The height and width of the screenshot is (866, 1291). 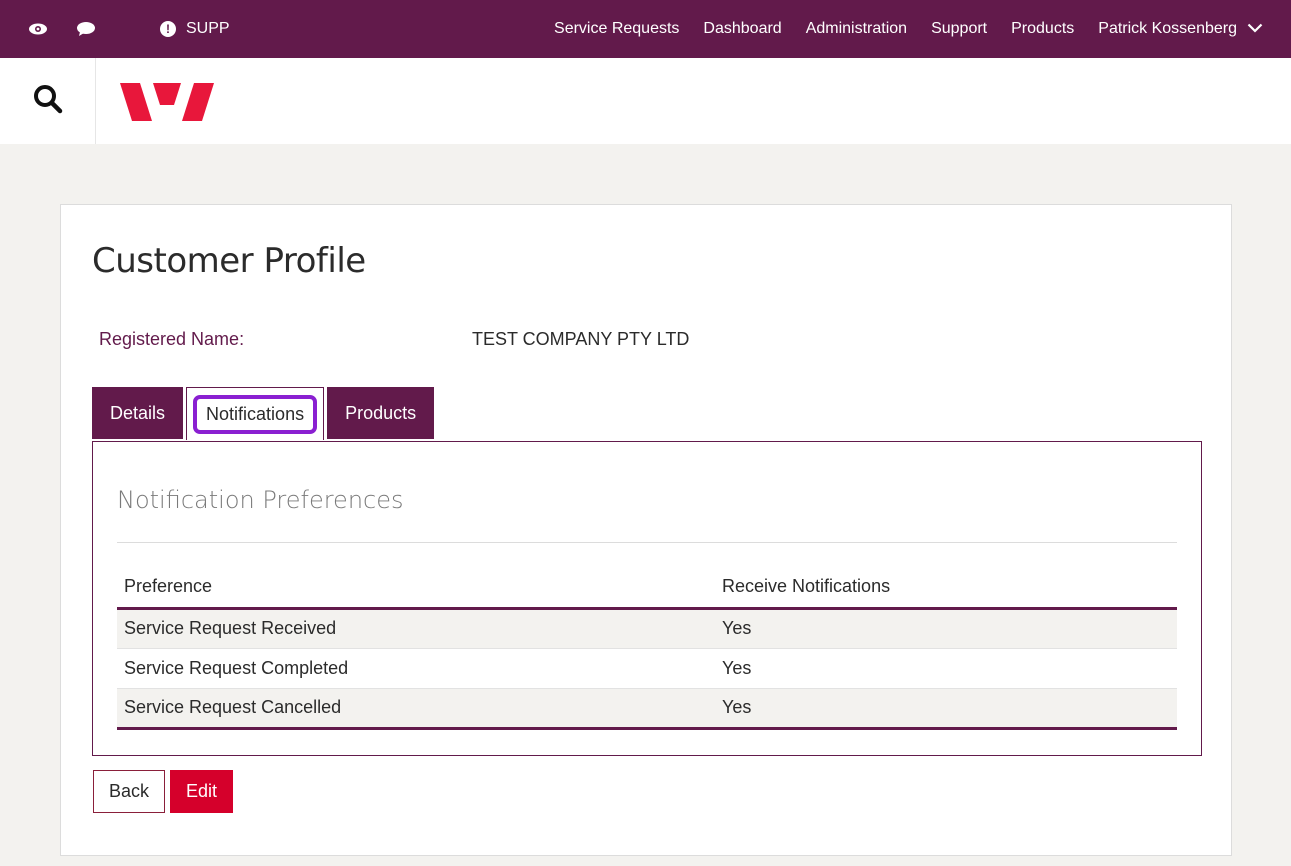 I want to click on profile-tabs: Details Notifications Products, so click(x=263, y=413).